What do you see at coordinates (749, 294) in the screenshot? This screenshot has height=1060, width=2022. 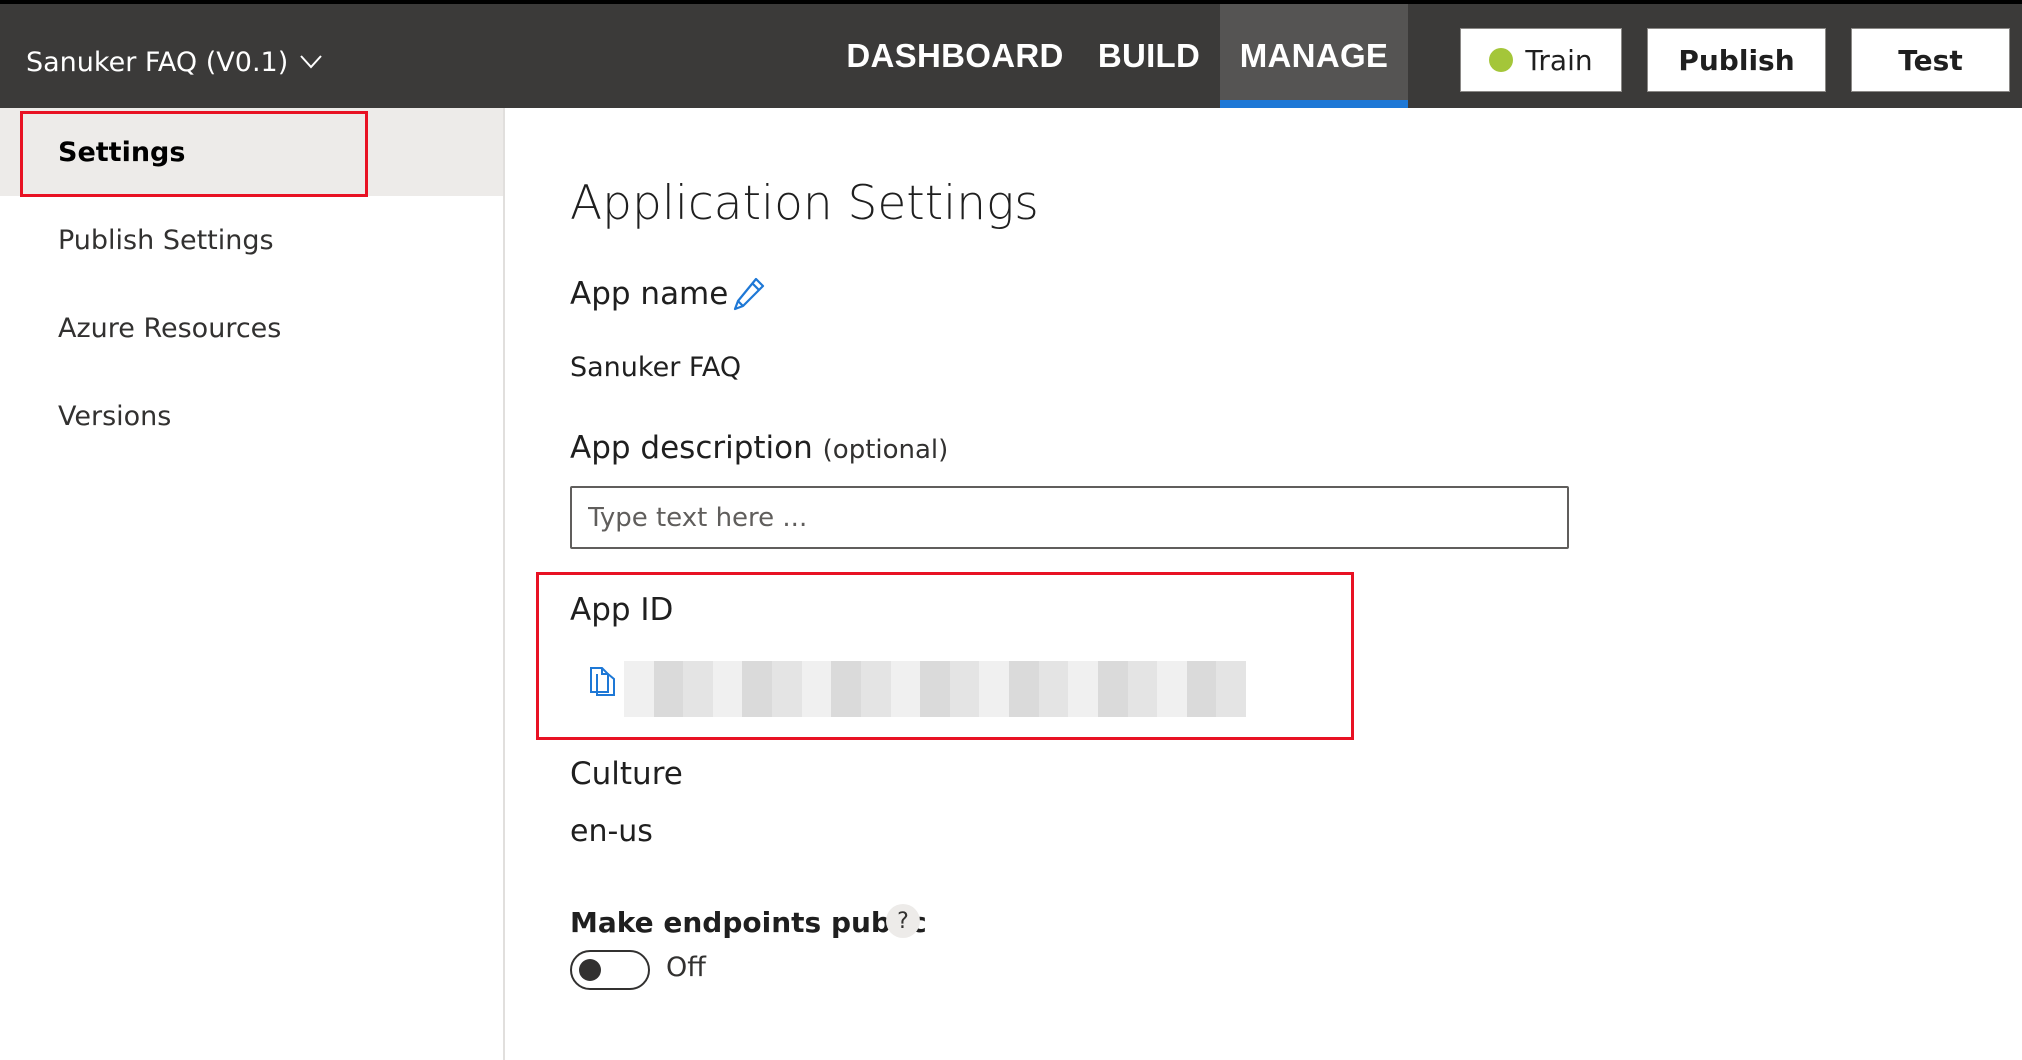 I see `pencil-icon` at bounding box center [749, 294].